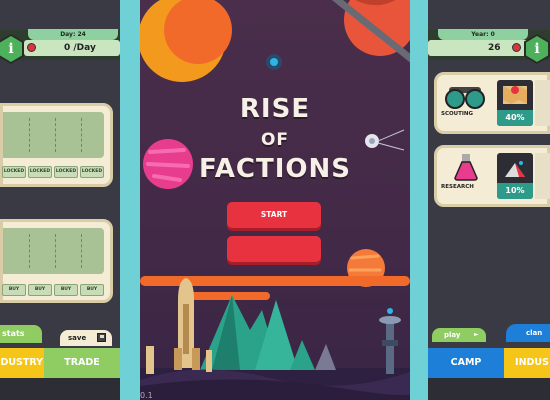 The image size is (550, 400). What do you see at coordinates (466, 167) in the screenshot?
I see `flask-icon` at bounding box center [466, 167].